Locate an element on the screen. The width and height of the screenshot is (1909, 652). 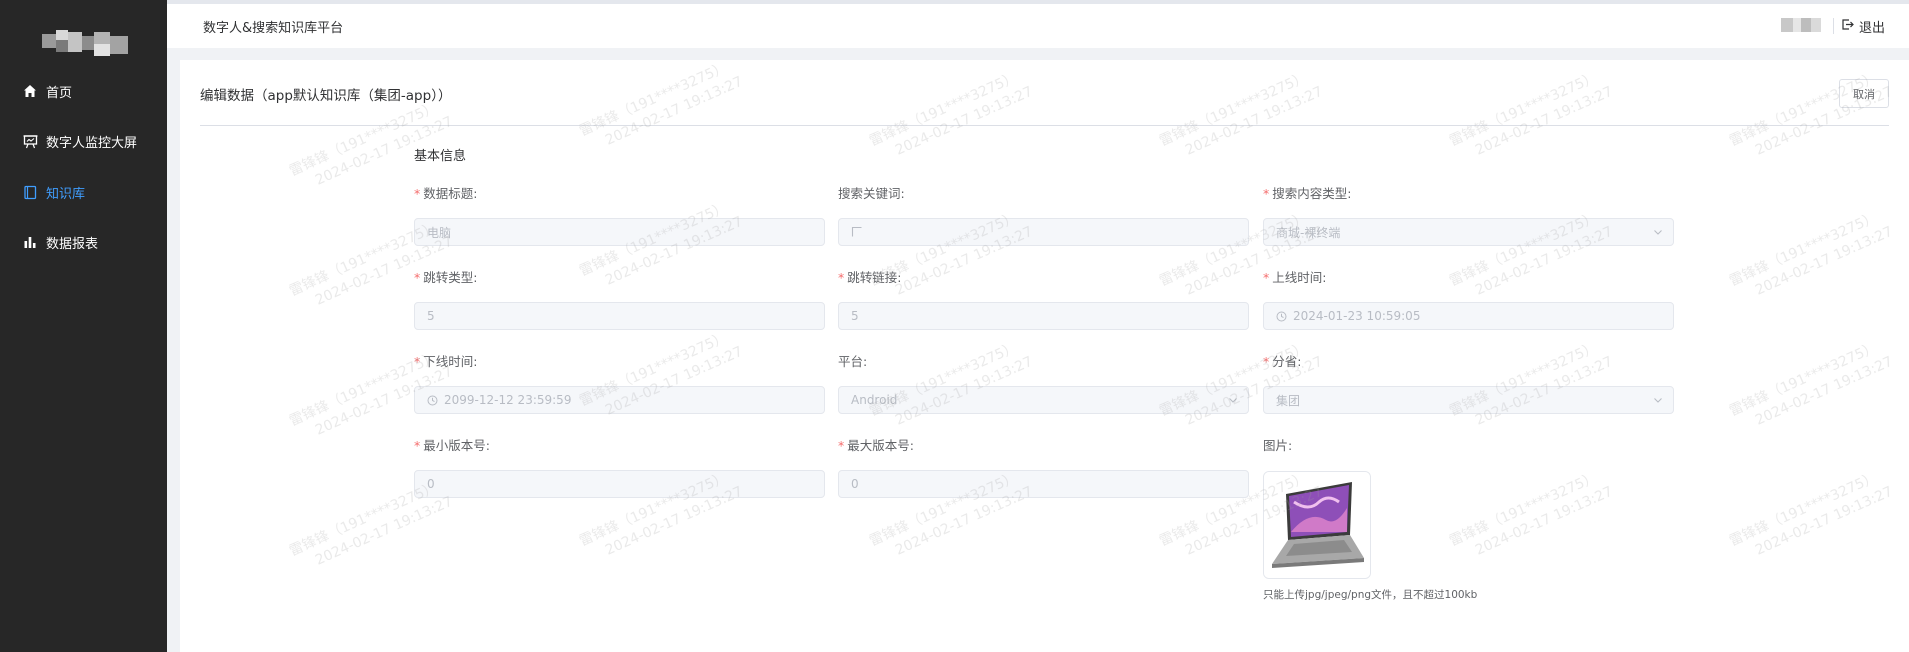
field-label: 下线时间: is located at coordinates (450, 361).